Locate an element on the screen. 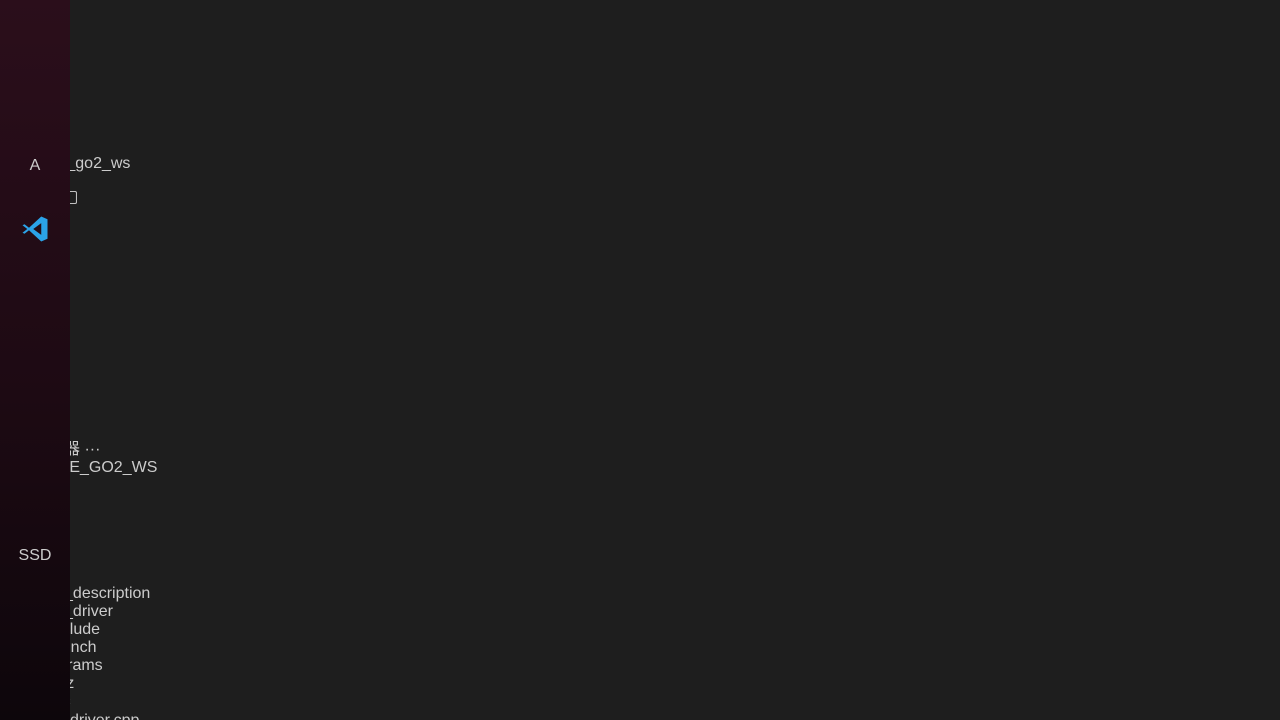 The width and height of the screenshot is (1280, 720). tree-folder-install: ›install is located at coordinates (640, 522).